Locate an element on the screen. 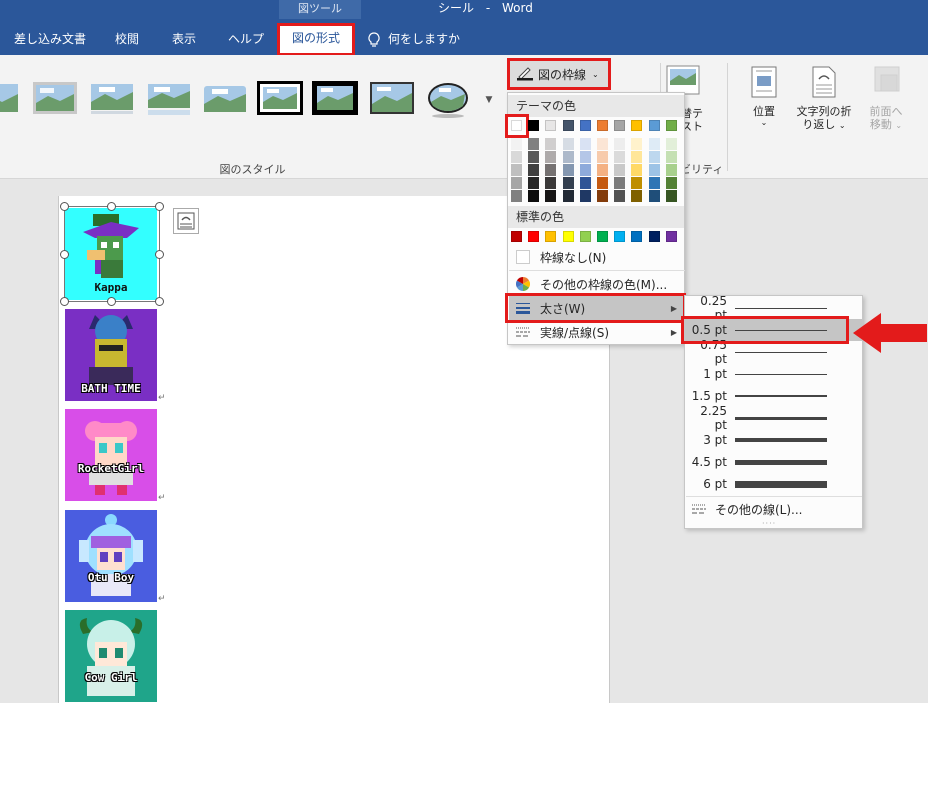 The image size is (928, 812). alt-text-icon is located at coordinates (683, 80).